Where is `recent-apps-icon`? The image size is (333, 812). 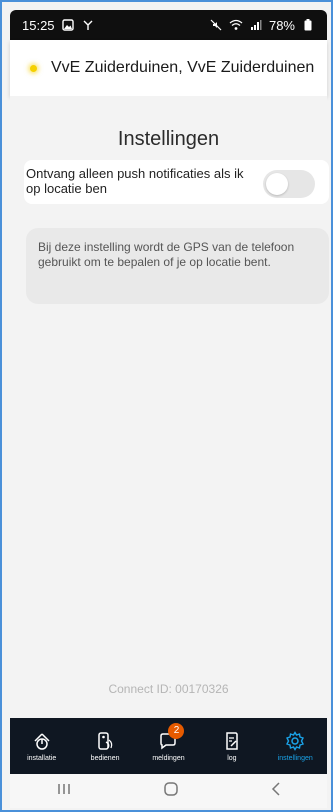 recent-apps-icon is located at coordinates (64, 791).